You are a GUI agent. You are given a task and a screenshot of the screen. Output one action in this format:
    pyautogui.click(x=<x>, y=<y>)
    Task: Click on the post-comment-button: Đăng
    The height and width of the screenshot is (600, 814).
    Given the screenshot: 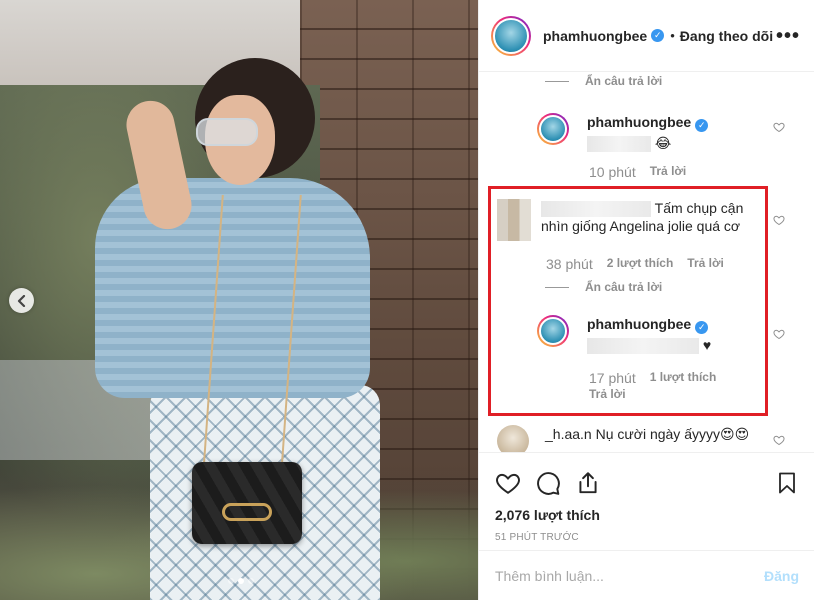 What is the action you would take?
    pyautogui.click(x=781, y=576)
    